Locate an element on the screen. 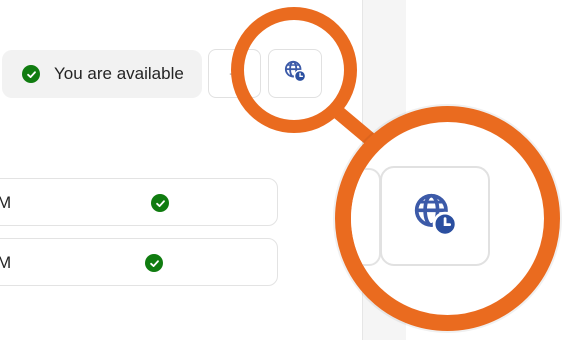 The height and width of the screenshot is (340, 565). callout-highlight-ring is located at coordinates (294, 70).